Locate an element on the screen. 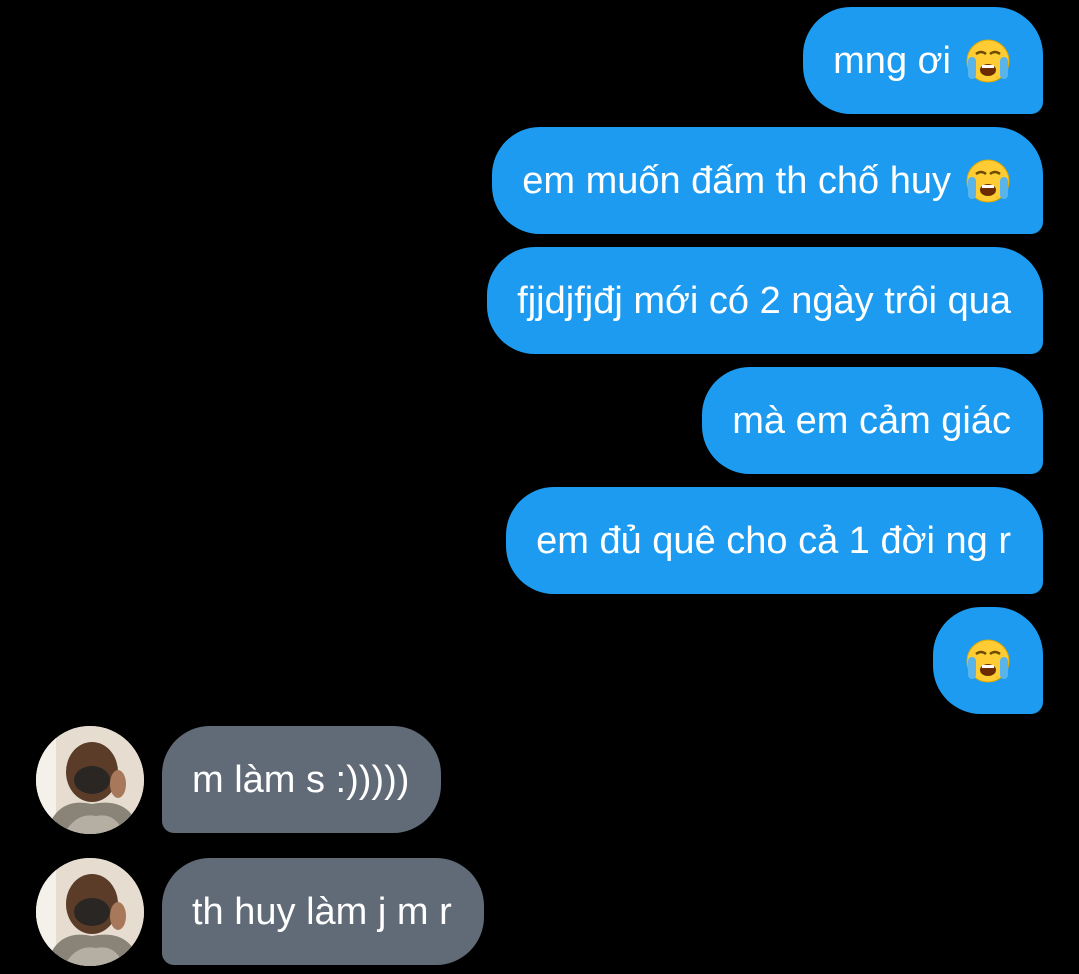  sent-message-bubble: mng ơi is located at coordinates (923, 60).